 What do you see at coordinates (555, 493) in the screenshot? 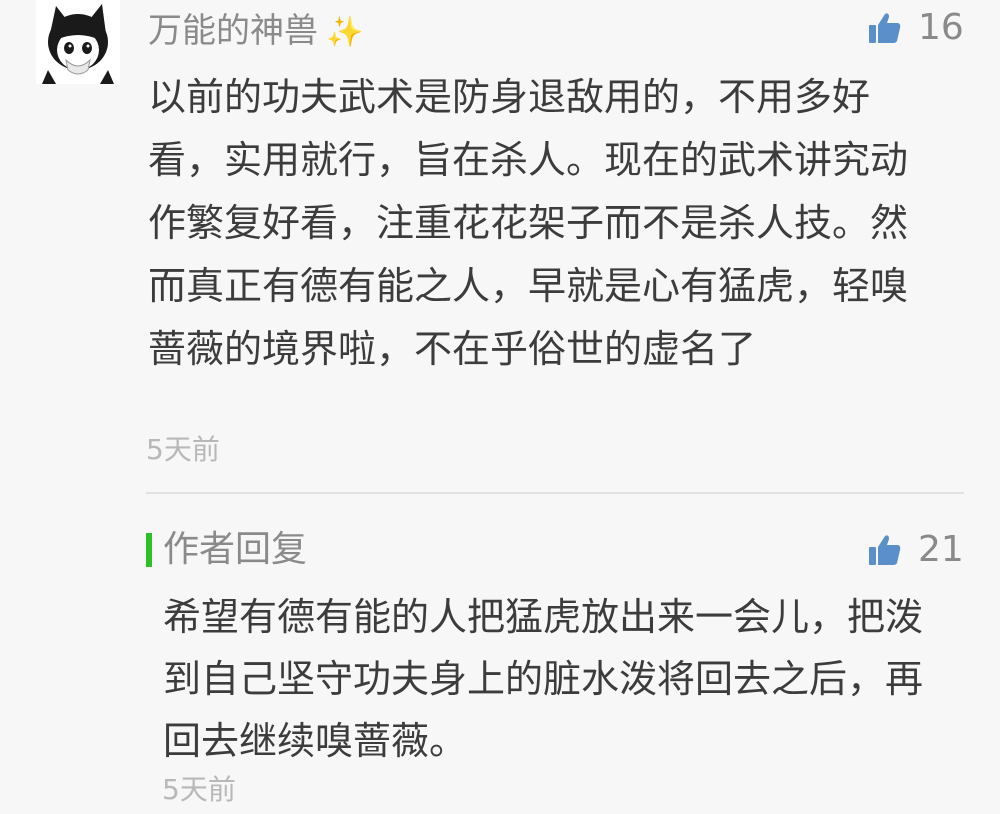
I see `divider` at bounding box center [555, 493].